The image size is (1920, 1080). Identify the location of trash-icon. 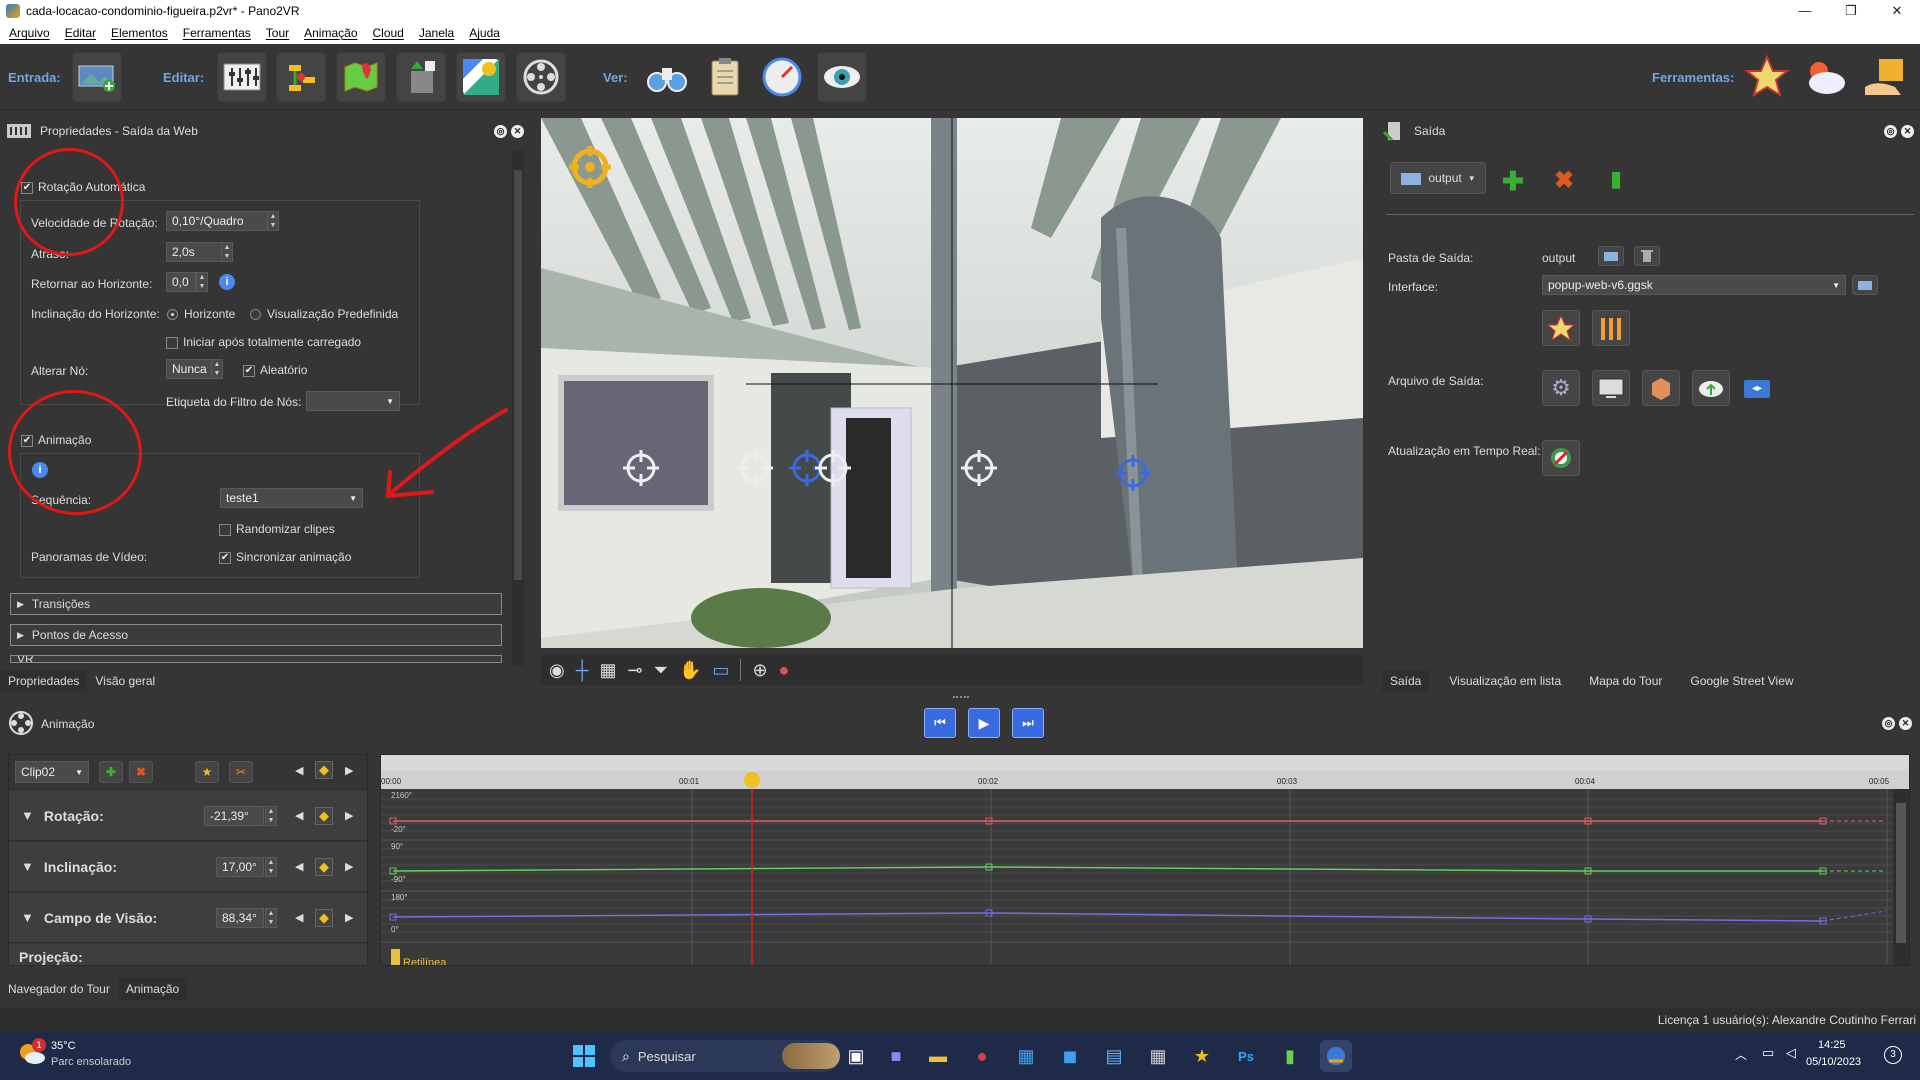
(1647, 256).